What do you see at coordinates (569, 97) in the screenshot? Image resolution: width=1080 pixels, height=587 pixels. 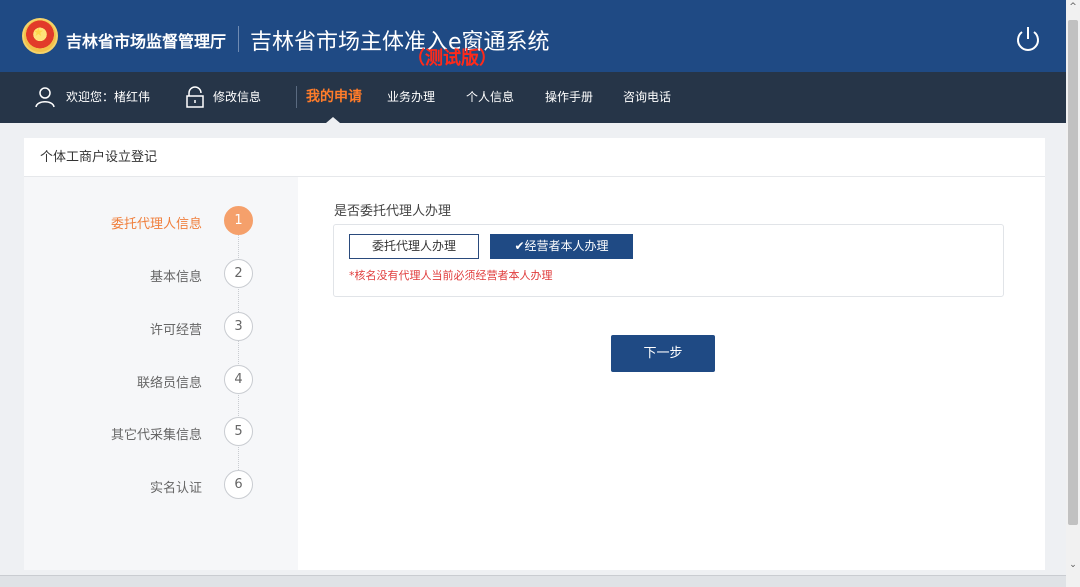 I see `nav-manual: 操作手册` at bounding box center [569, 97].